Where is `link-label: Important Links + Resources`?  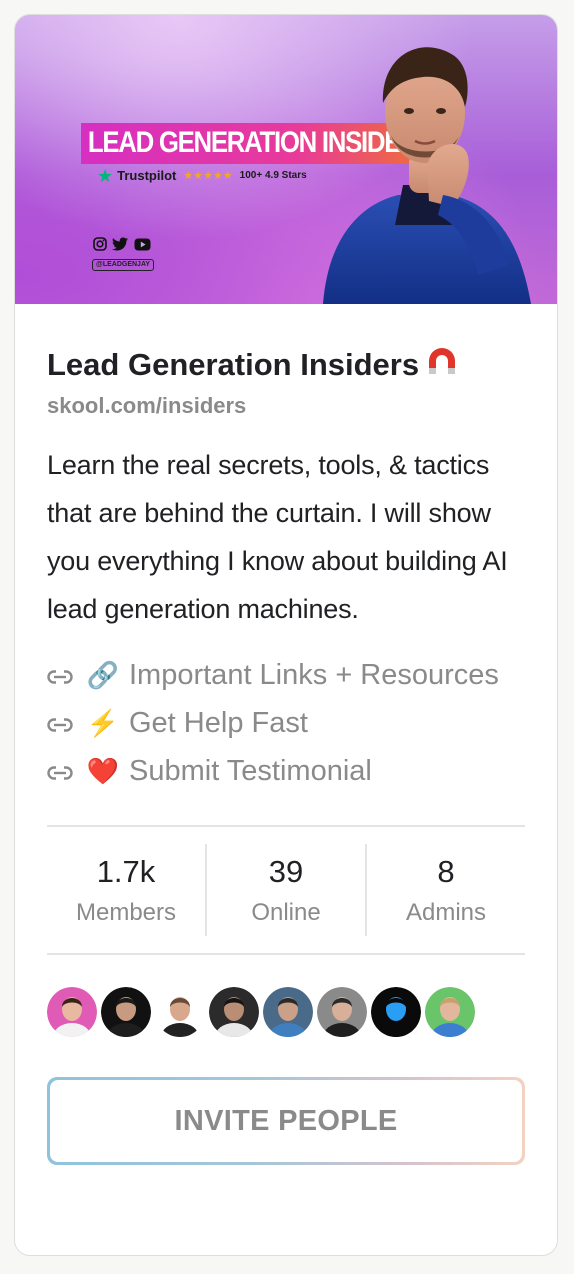
link-label: Important Links + Resources is located at coordinates (314, 674).